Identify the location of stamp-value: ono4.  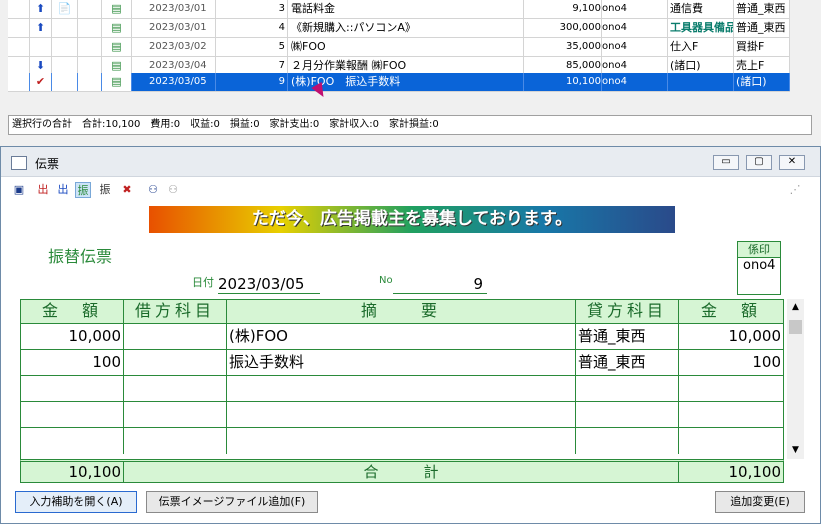
(759, 265).